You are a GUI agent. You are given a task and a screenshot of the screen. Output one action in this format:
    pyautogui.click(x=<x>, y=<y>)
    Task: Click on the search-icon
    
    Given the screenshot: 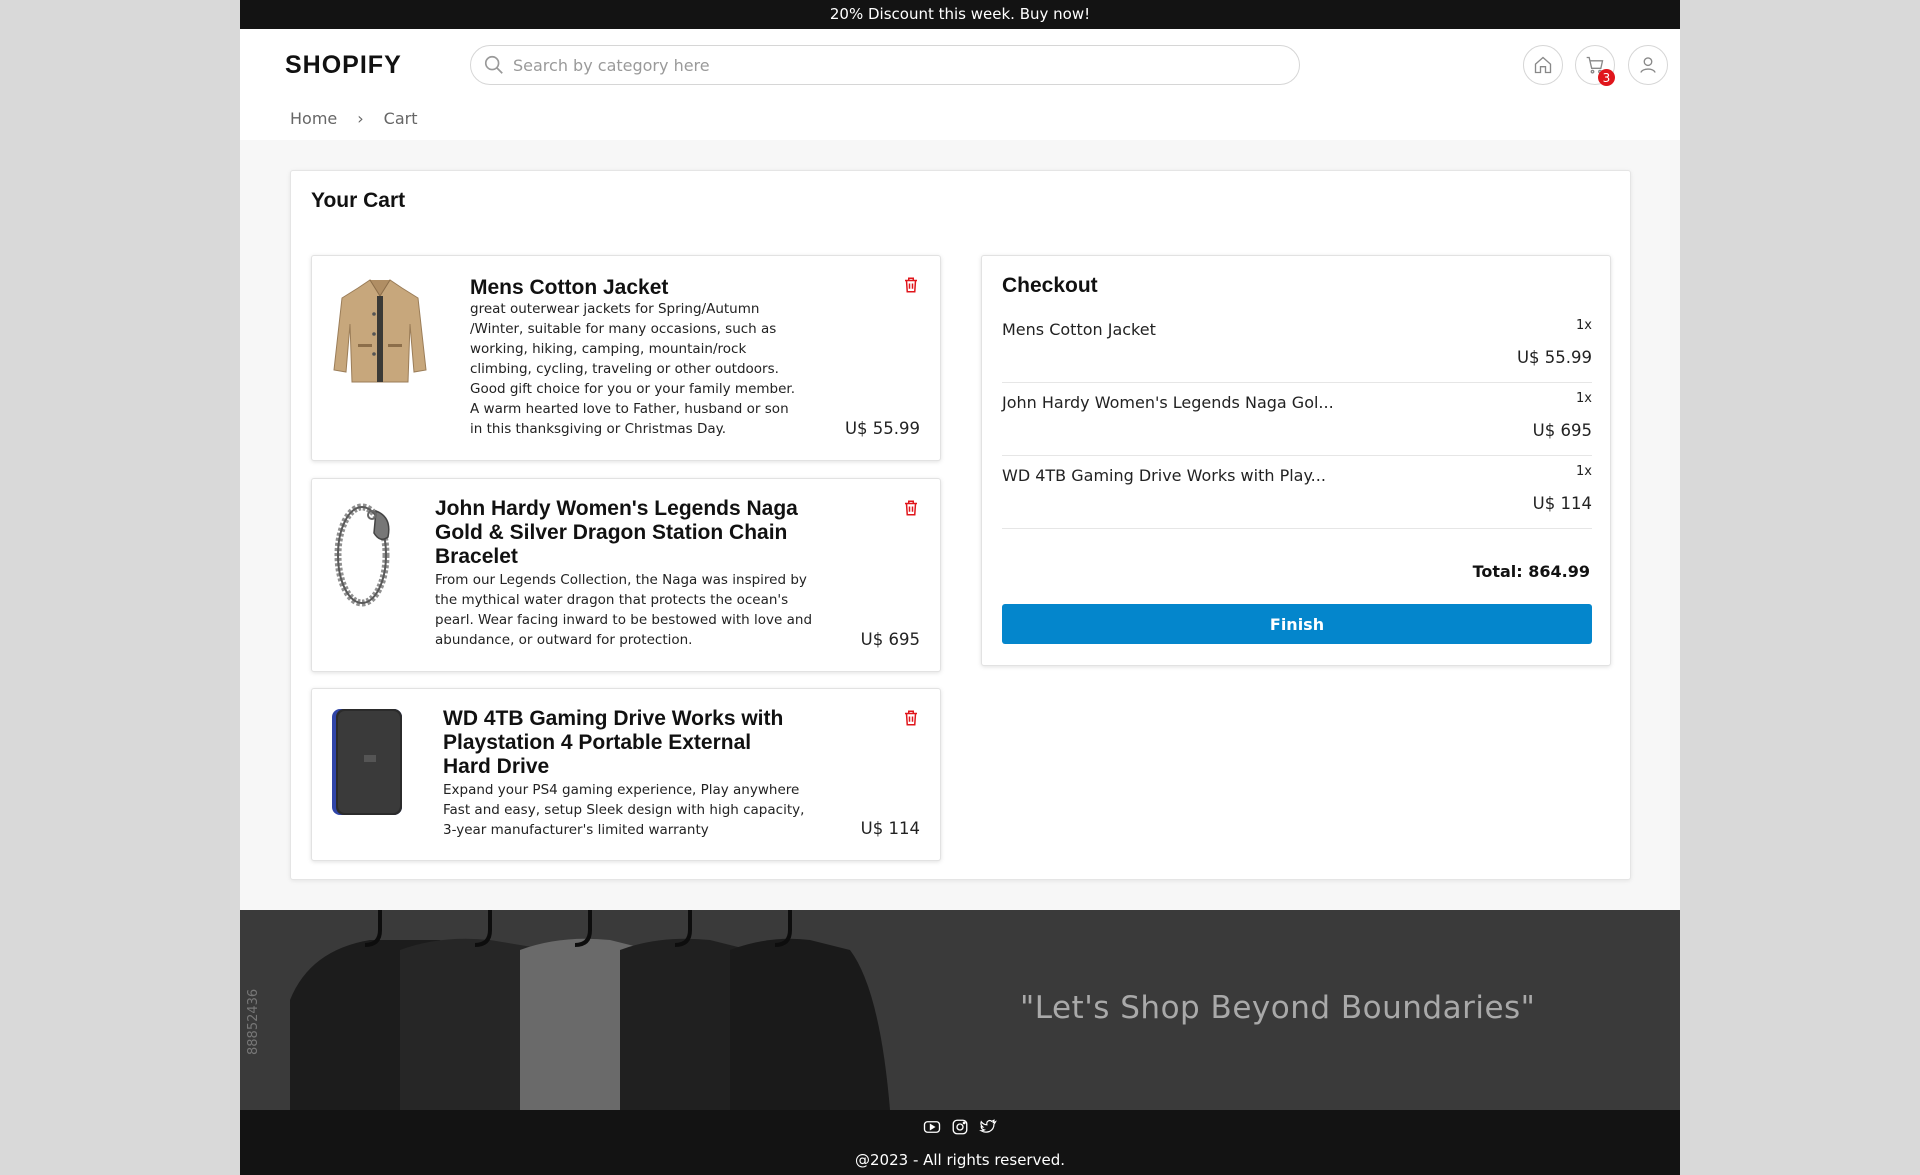 What is the action you would take?
    pyautogui.click(x=493, y=64)
    